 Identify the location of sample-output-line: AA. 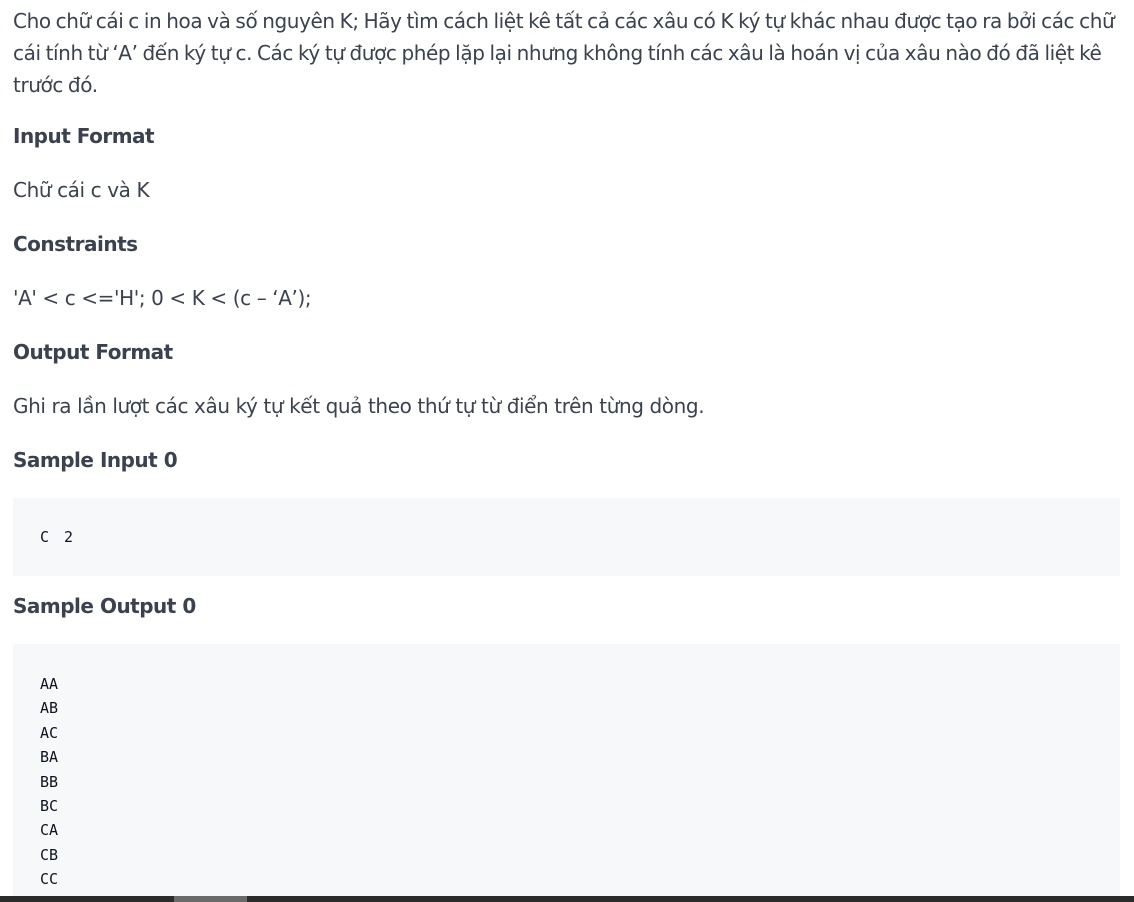
(49, 684).